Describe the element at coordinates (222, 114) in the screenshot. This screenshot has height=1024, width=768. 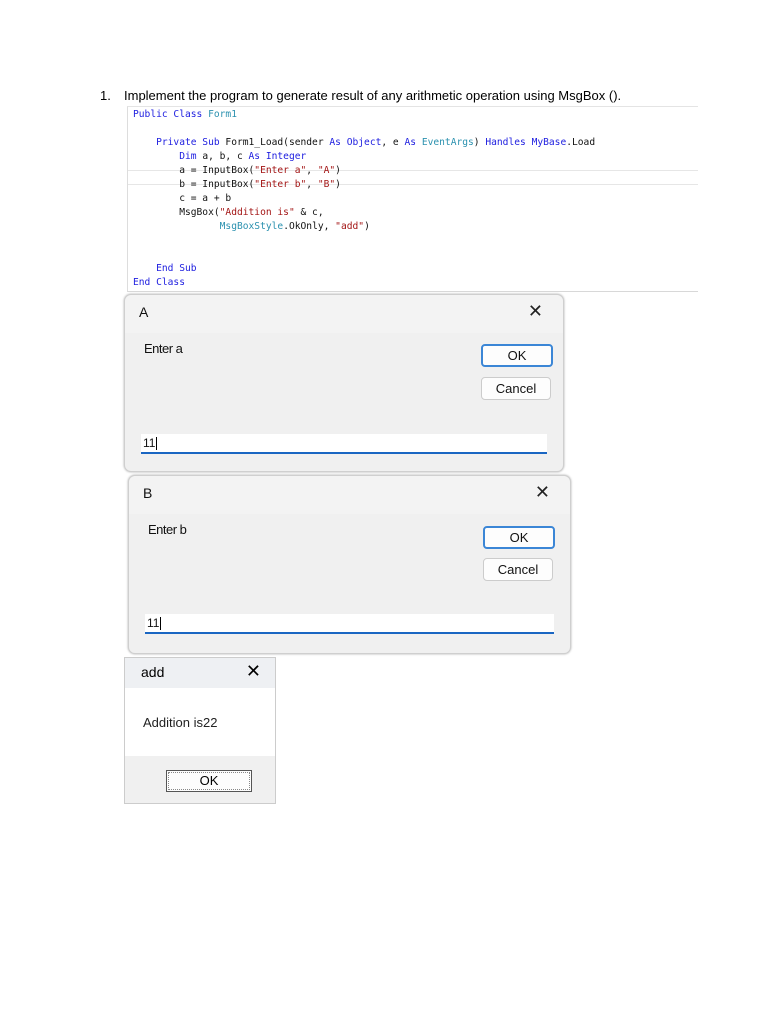
I see `code-token: Form1` at that location.